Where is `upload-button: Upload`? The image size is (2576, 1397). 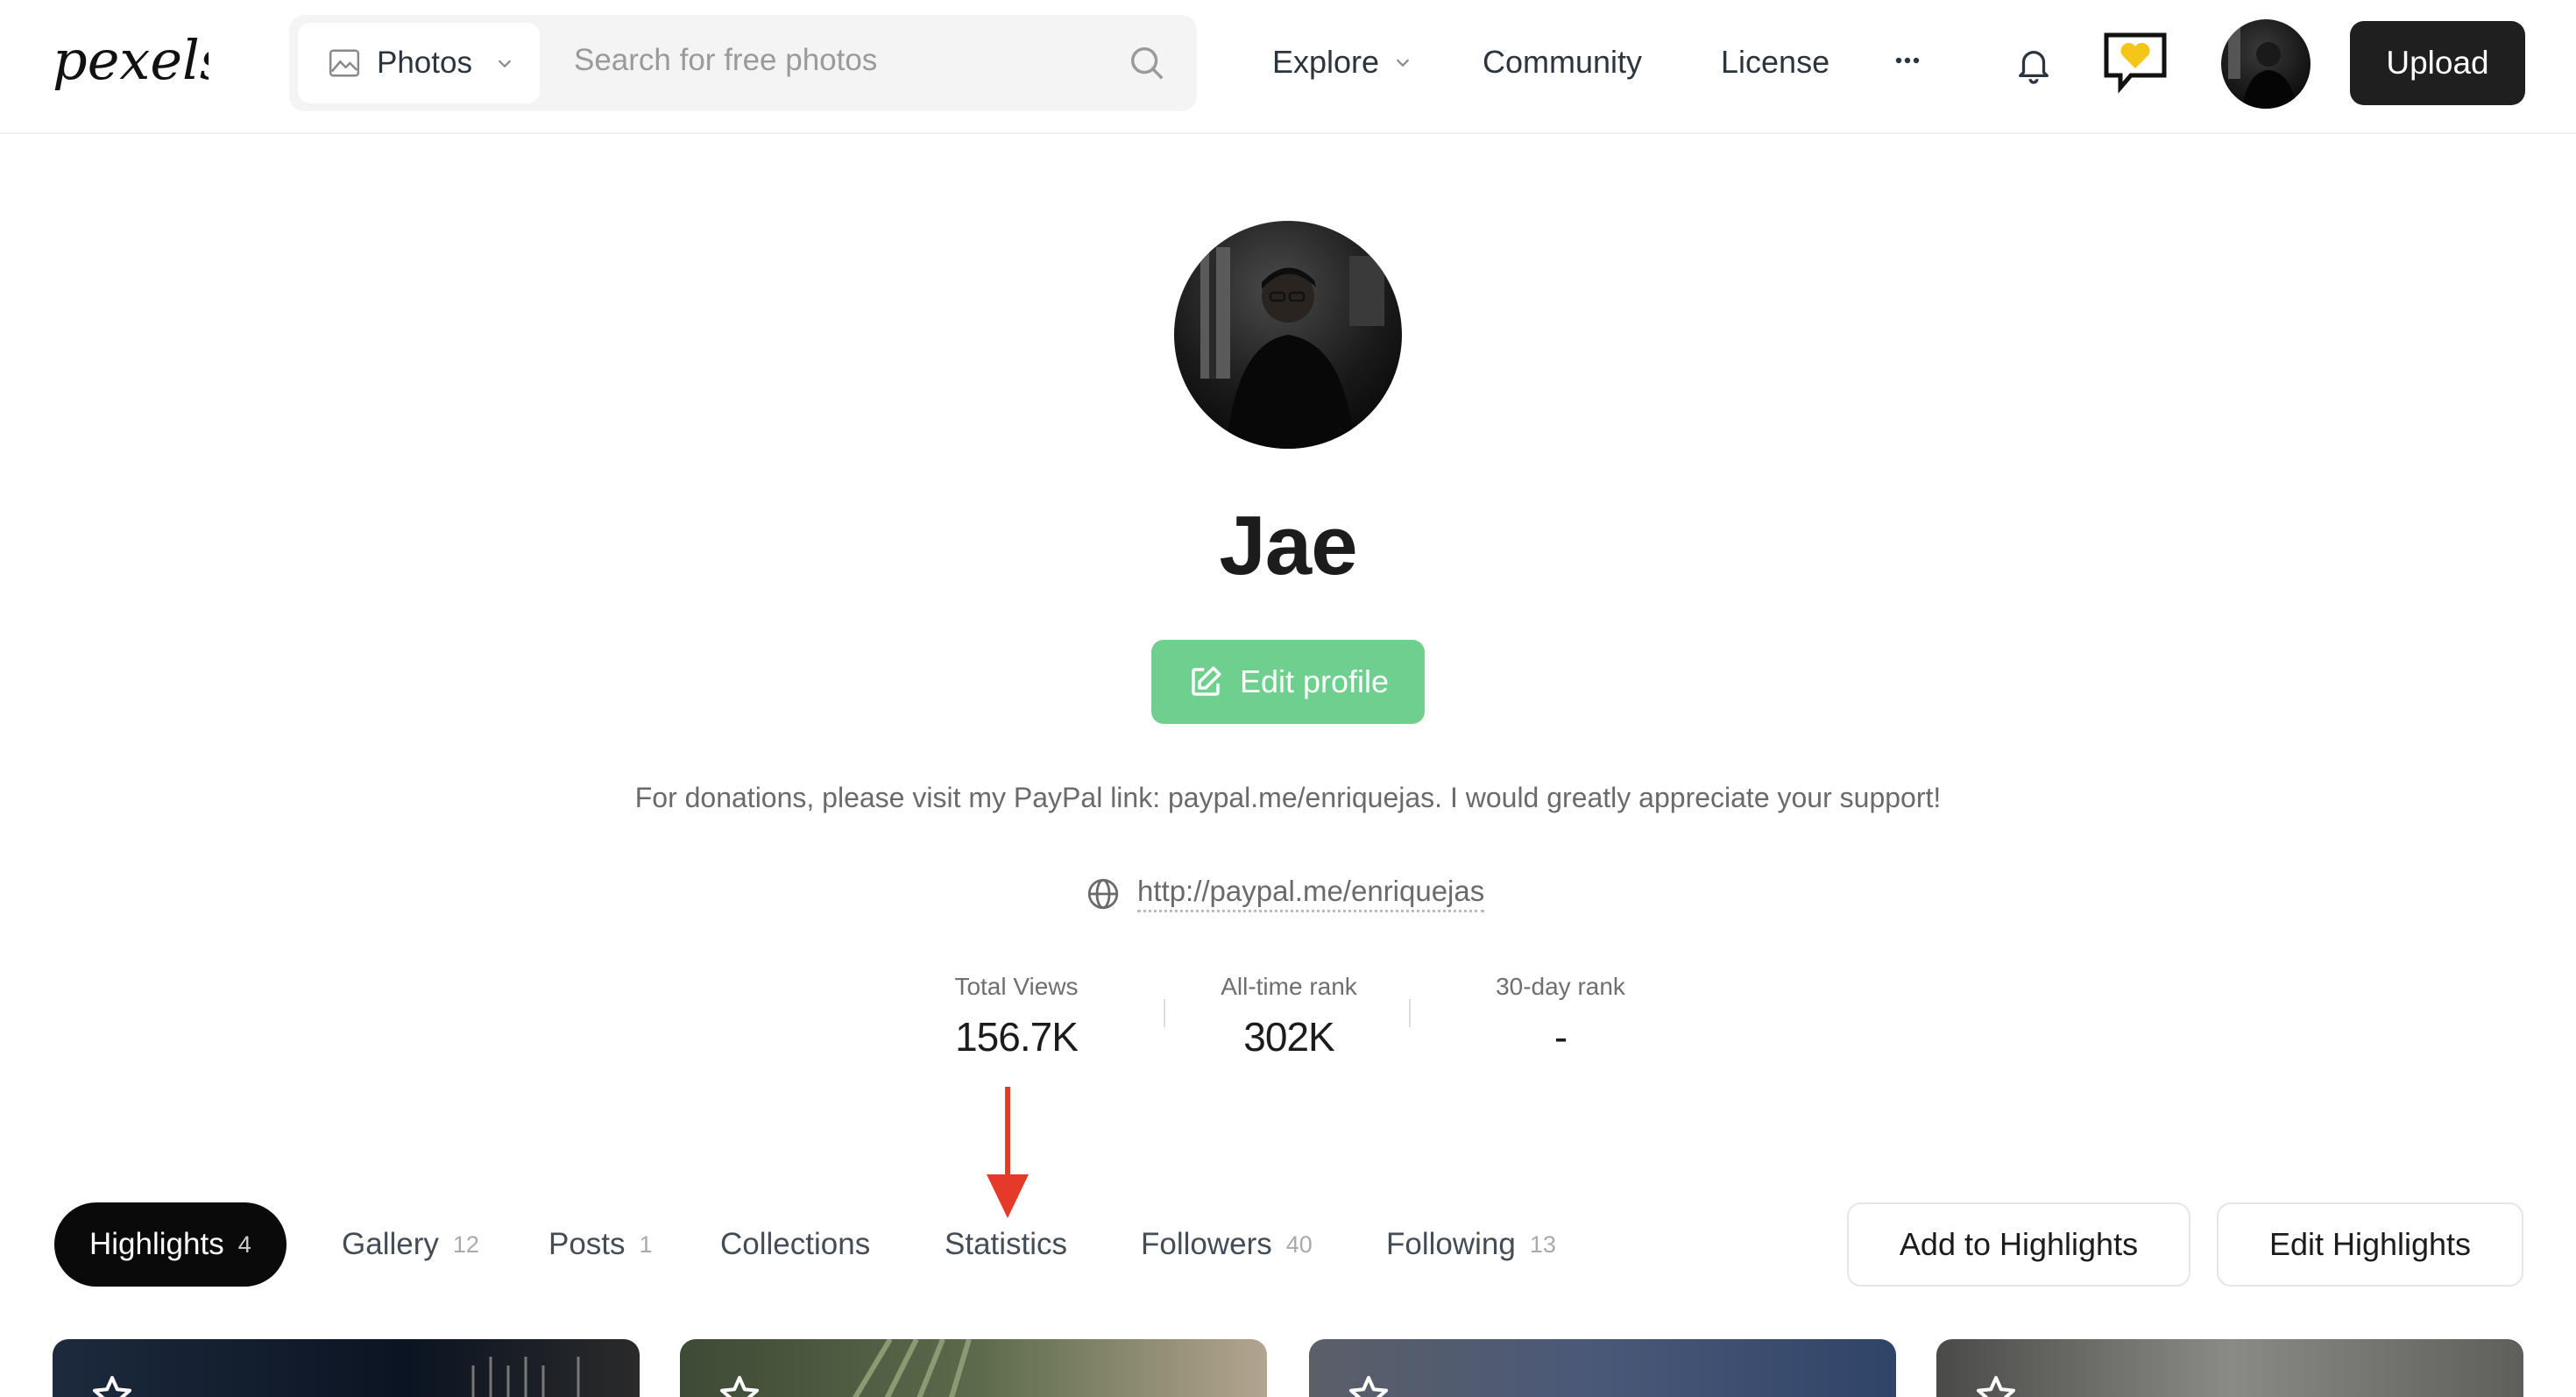
upload-button: Upload is located at coordinates (2437, 63).